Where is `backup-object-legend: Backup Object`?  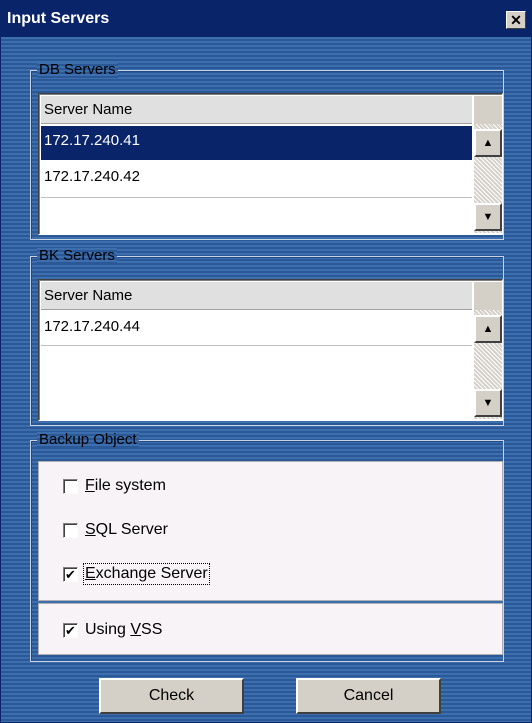
backup-object-legend: Backup Object is located at coordinates (88, 439).